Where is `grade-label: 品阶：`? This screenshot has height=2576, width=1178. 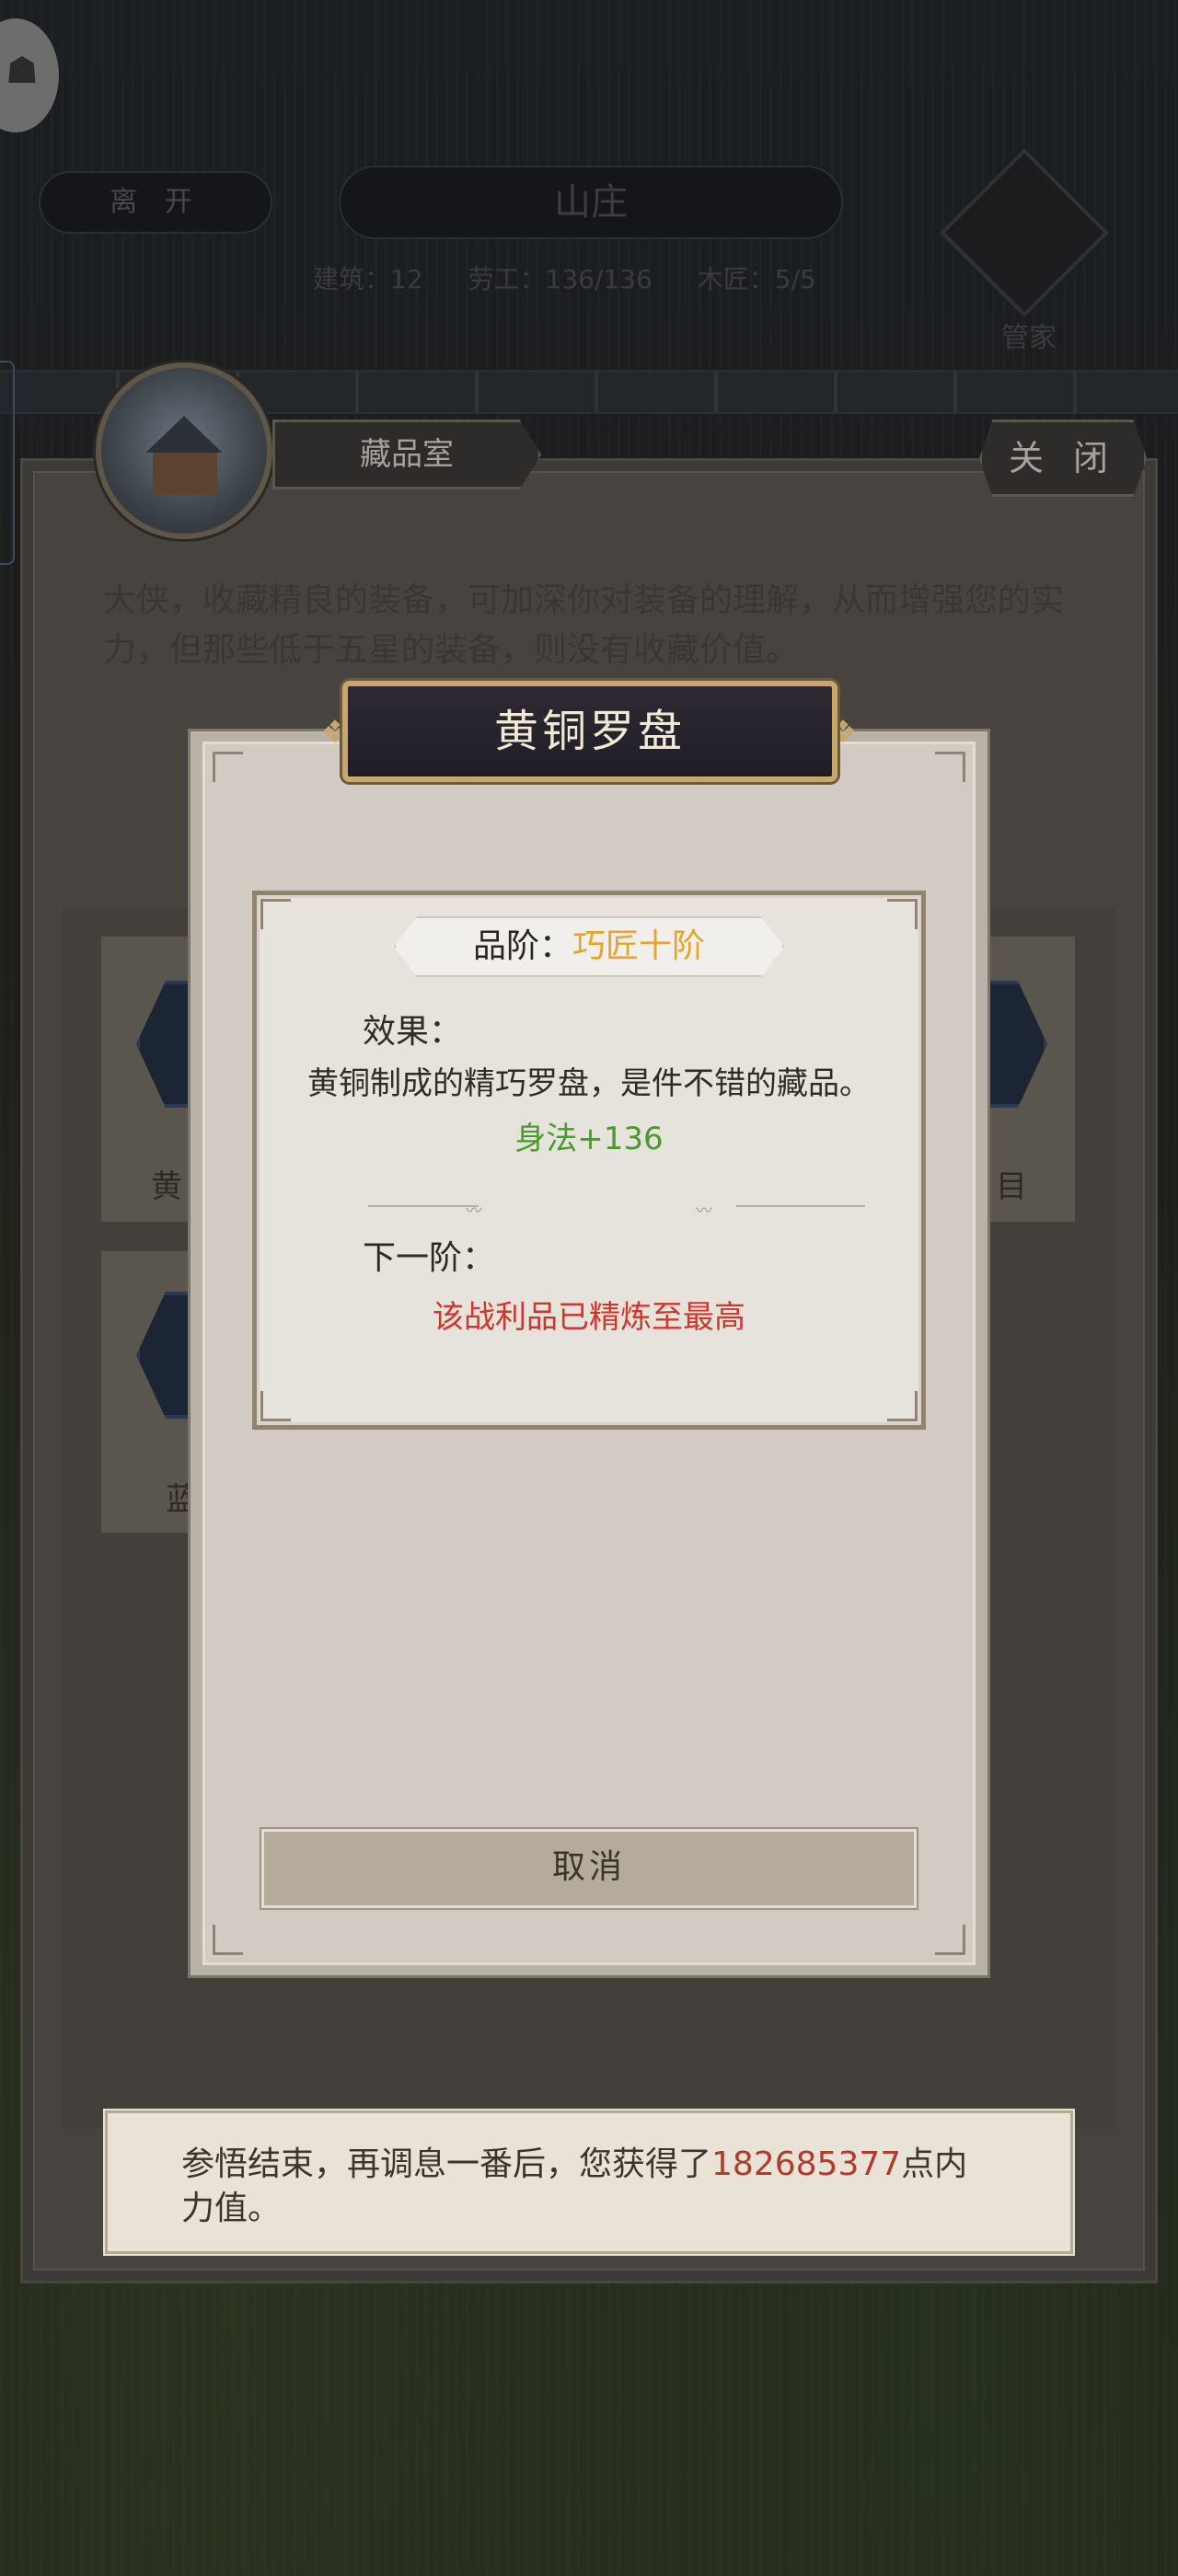
grade-label: 品阶： is located at coordinates (522, 946).